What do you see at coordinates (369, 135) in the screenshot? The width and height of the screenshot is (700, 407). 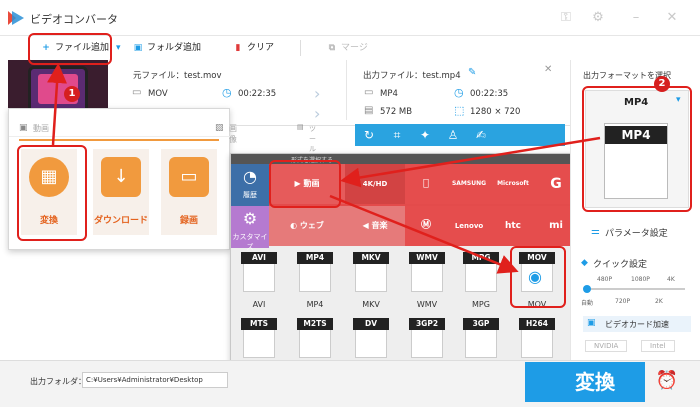 I see `rotate-icon: ↻` at bounding box center [369, 135].